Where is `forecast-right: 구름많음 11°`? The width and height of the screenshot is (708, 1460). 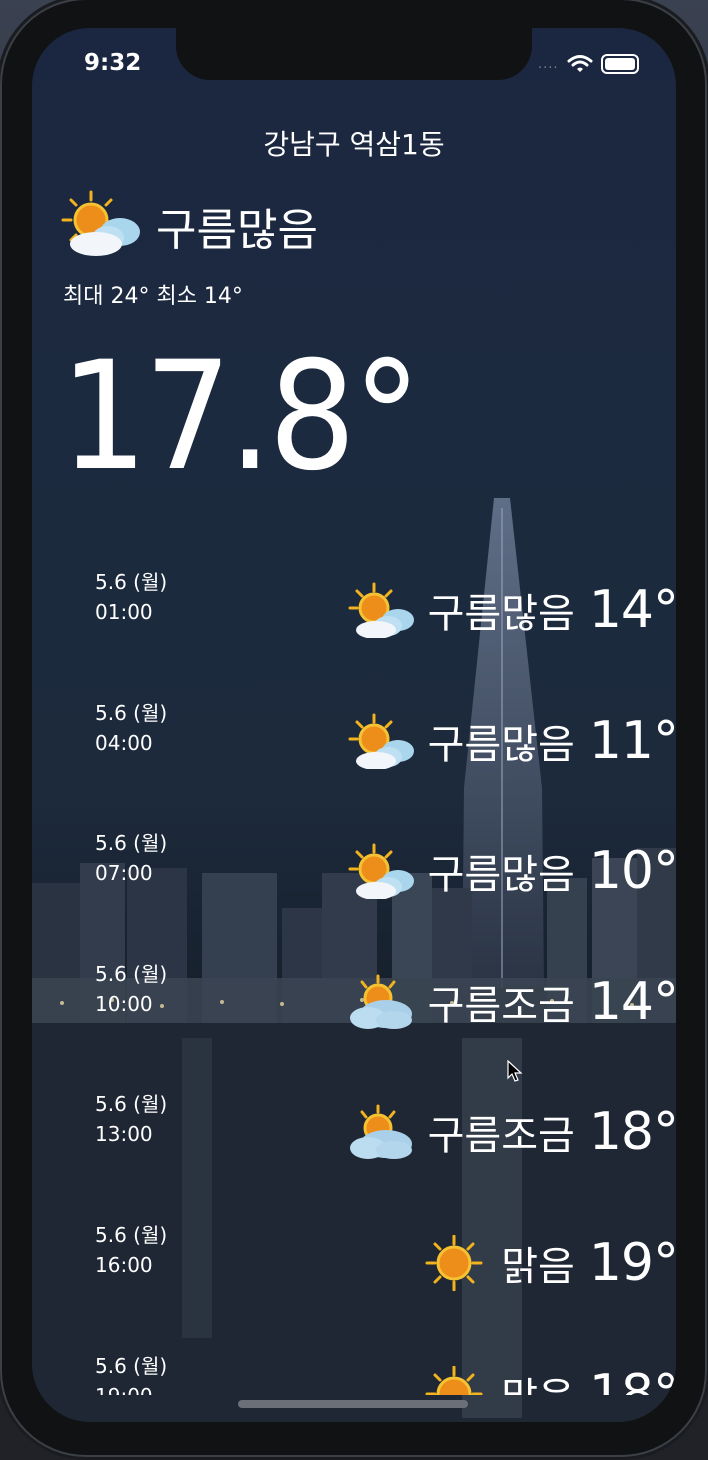 forecast-right: 구름많음 11° is located at coordinates (512, 741).